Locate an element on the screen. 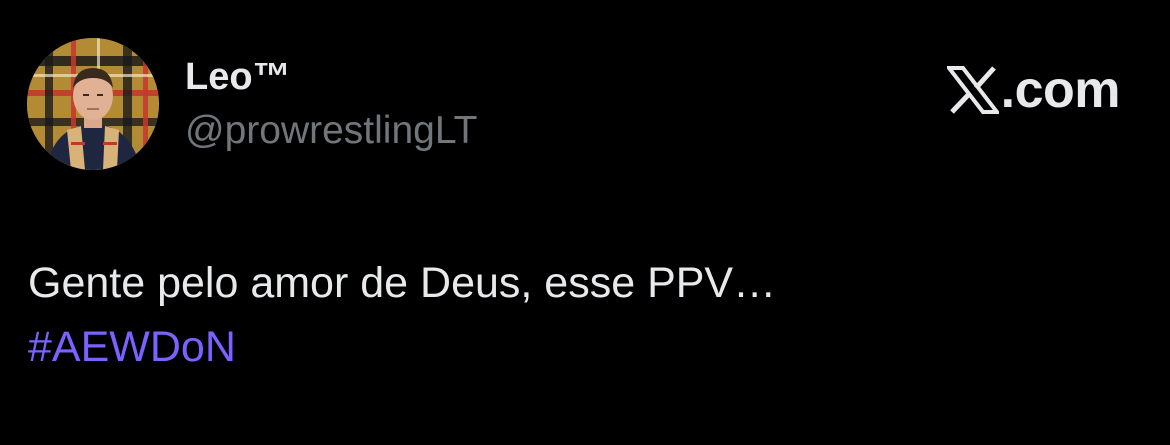 This screenshot has height=445, width=1170. author-handle: @prowrestlingLT is located at coordinates (331, 131).